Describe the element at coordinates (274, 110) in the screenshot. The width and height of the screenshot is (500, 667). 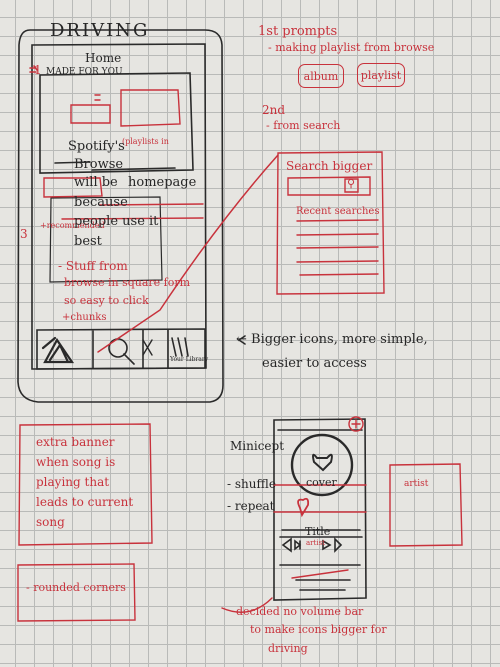
I see `second-prompt: 2nd` at that location.